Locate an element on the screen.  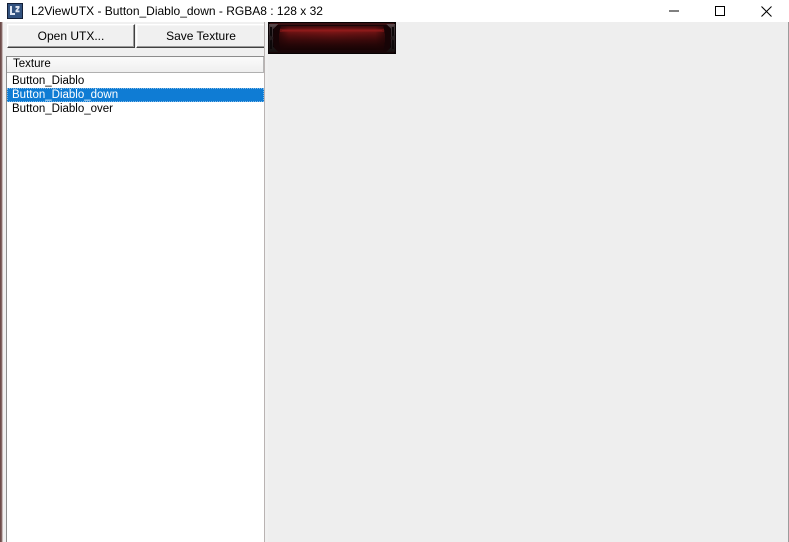
list-header-row: Texture is located at coordinates (135, 65).